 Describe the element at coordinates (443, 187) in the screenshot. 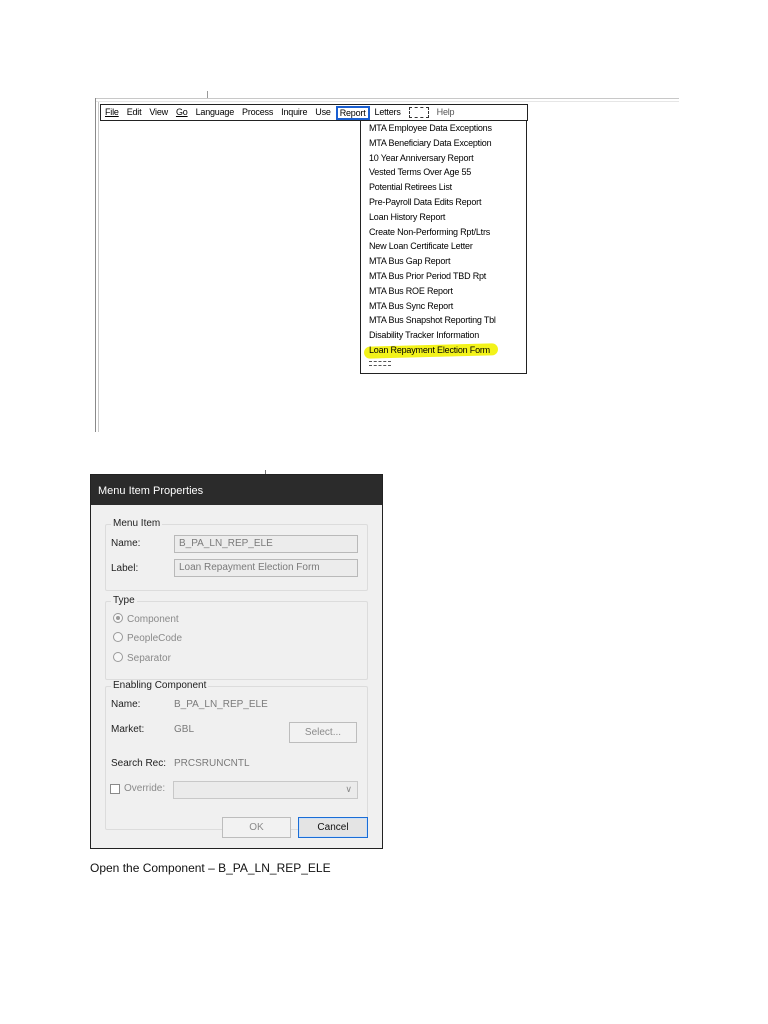

I see `menu-item-potential-retirees-list: Potential Retirees List` at that location.